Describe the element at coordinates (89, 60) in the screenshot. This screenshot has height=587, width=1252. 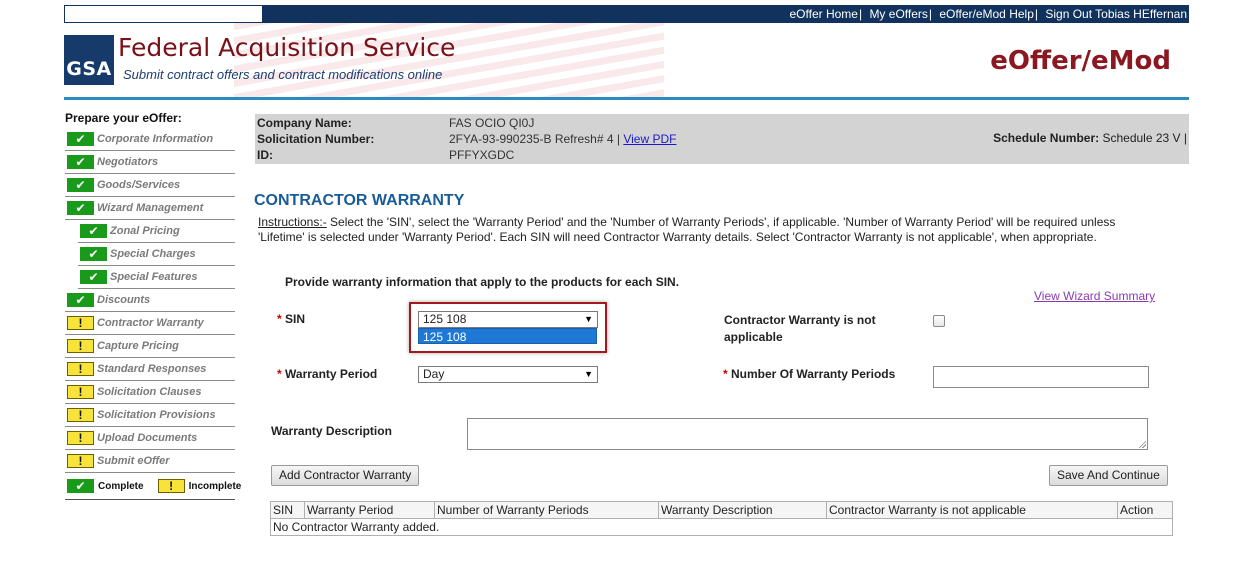
I see `gsa-logo: GSA` at that location.